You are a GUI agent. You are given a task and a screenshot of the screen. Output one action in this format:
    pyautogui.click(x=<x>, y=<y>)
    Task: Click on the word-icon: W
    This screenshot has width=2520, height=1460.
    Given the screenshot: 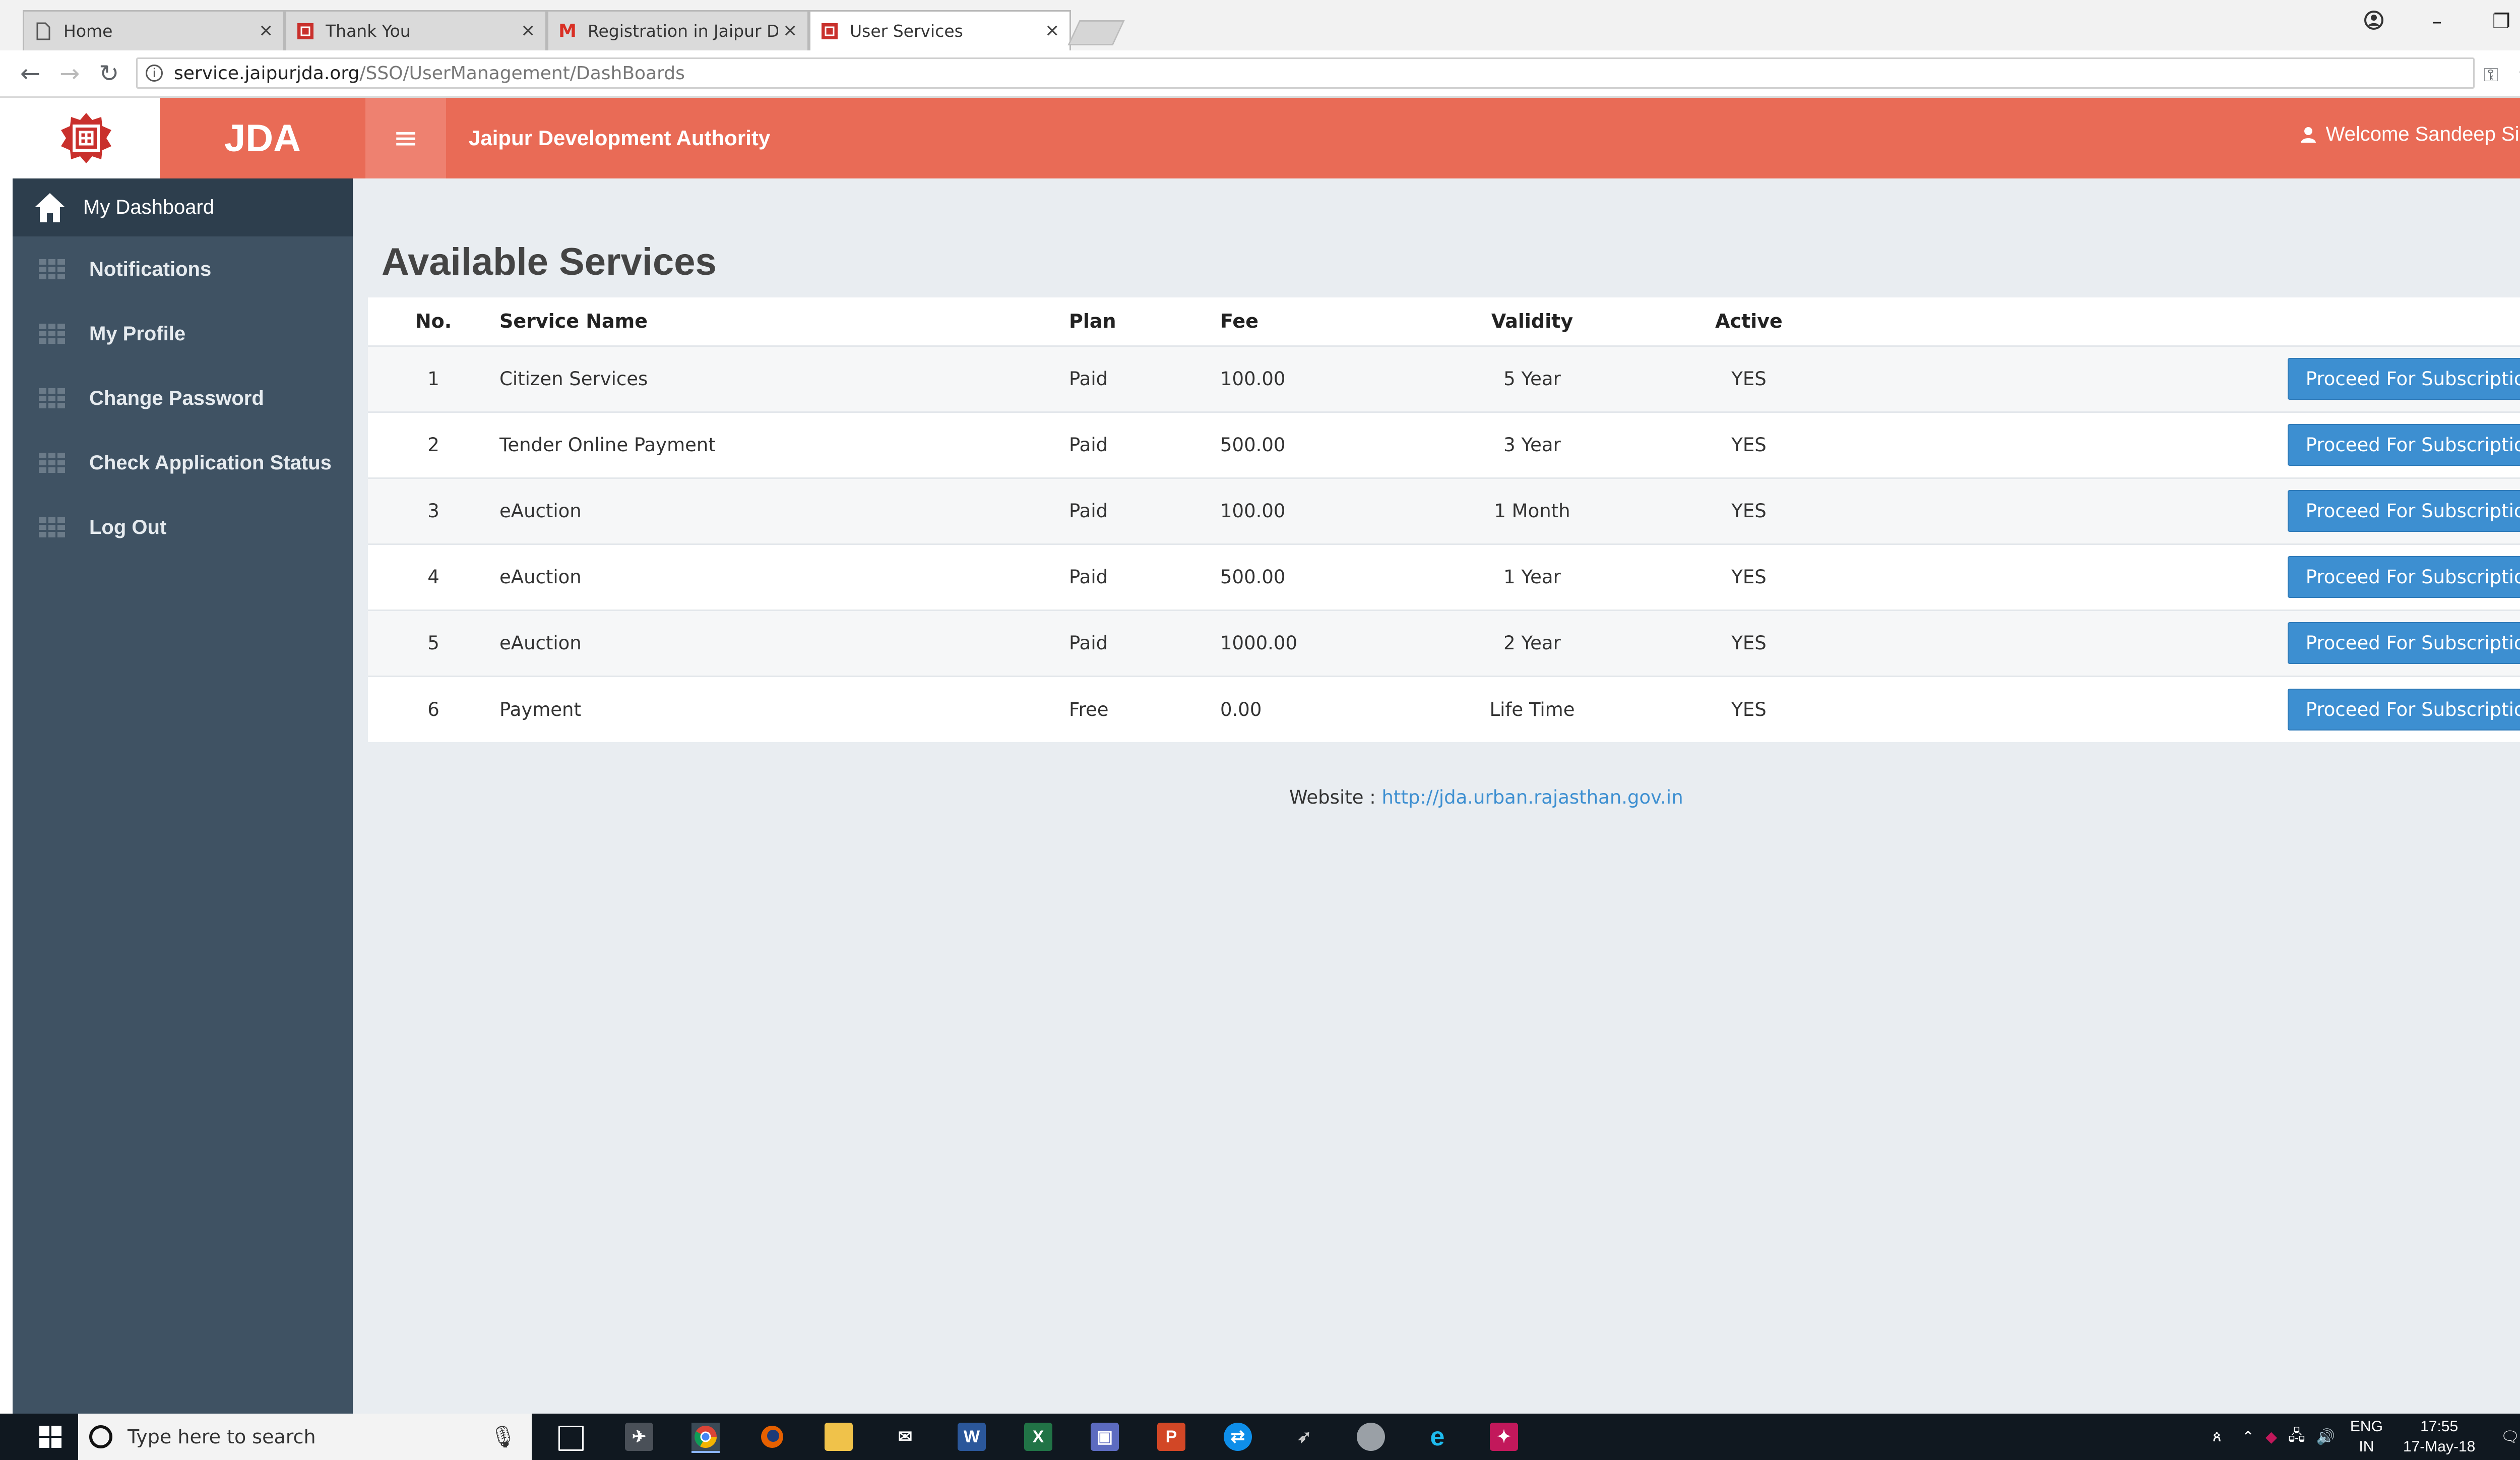 What is the action you would take?
    pyautogui.click(x=972, y=1437)
    